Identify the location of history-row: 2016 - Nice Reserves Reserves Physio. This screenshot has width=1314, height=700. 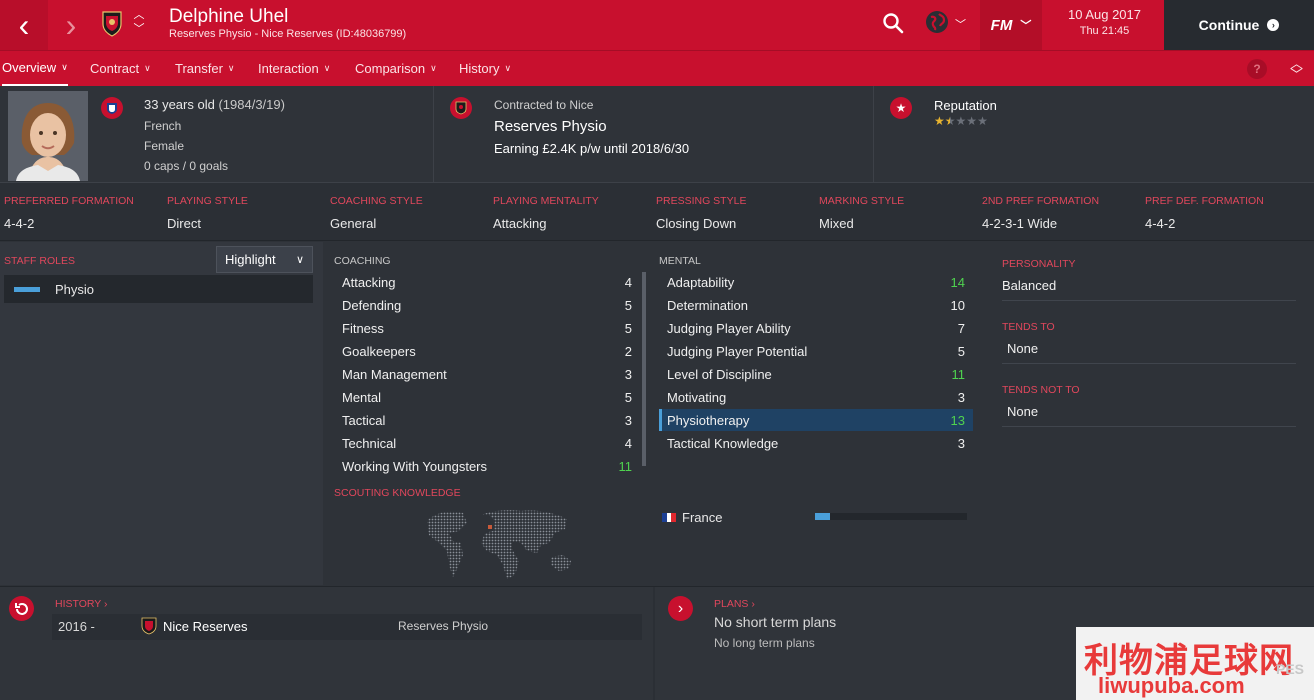
(347, 627).